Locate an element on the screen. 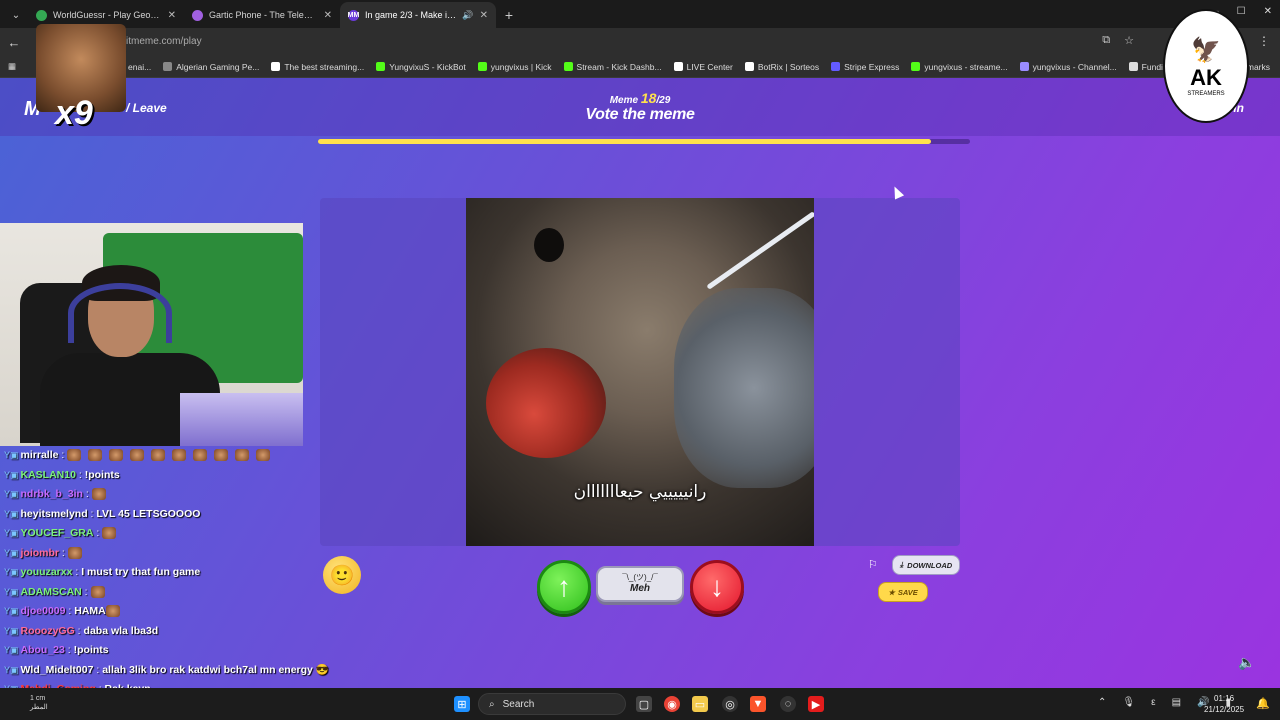 The image size is (1280, 720). chat-message: Y▣ mirralle : is located at coordinates (165, 456).